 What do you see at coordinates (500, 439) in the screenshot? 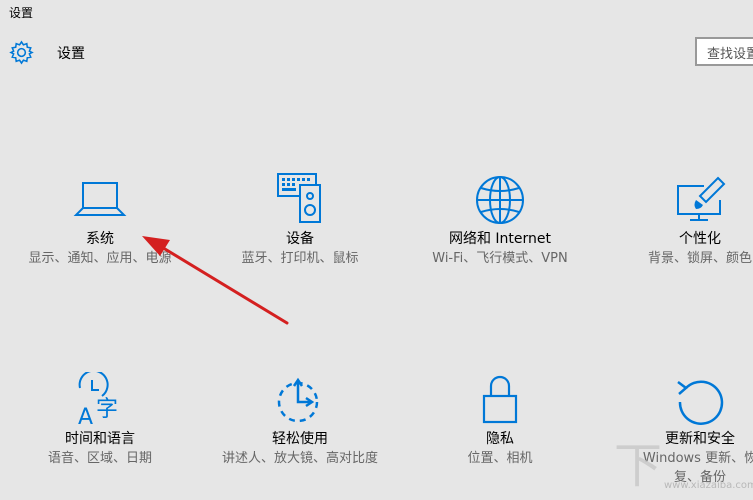
I see `tile-title: 隐私` at bounding box center [500, 439].